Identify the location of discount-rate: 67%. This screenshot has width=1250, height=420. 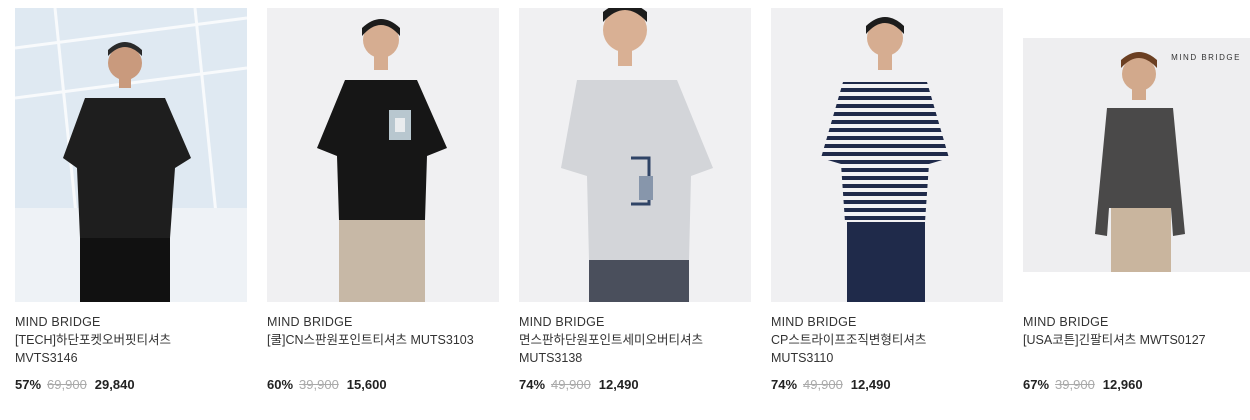
(1036, 384).